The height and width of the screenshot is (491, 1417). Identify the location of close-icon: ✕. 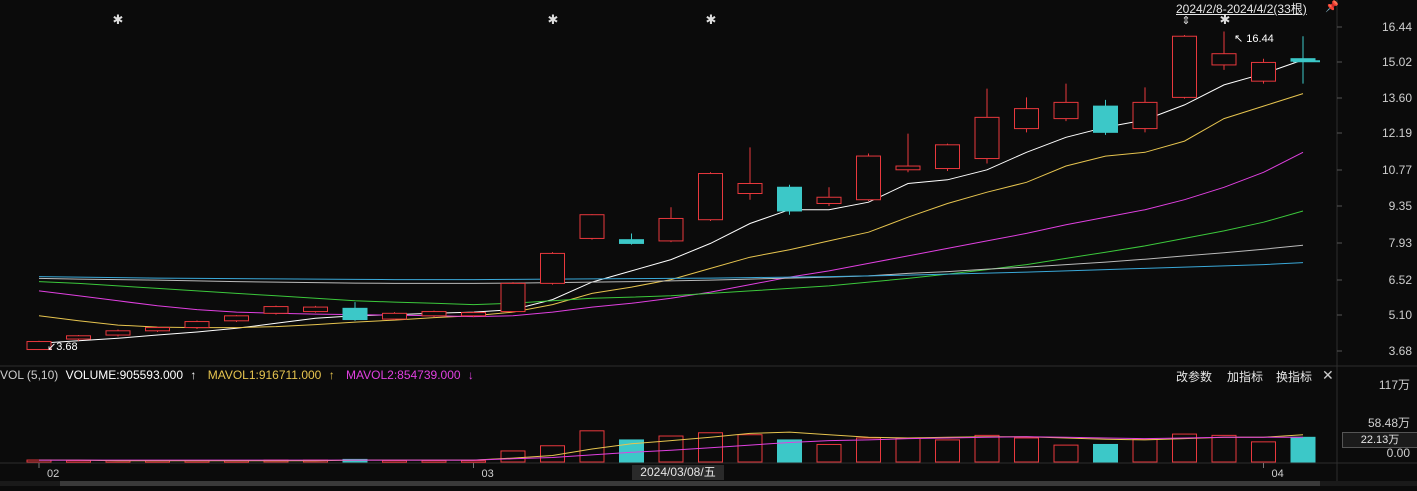
(1328, 375).